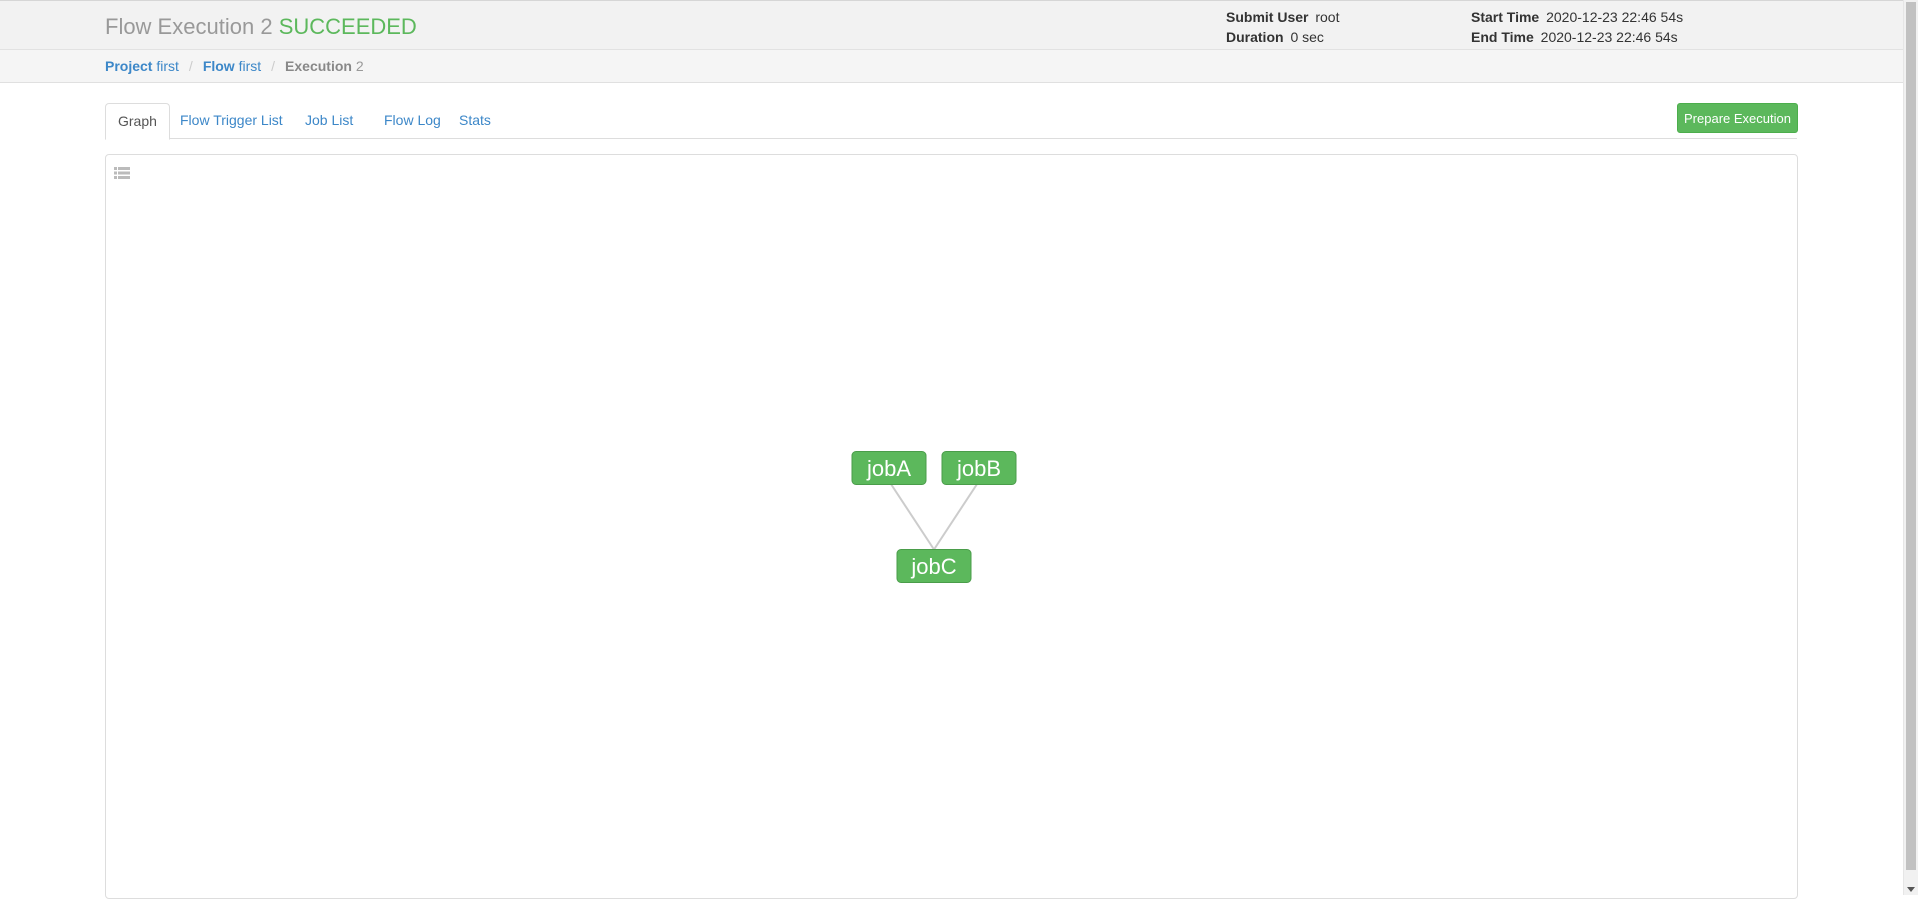 The width and height of the screenshot is (1918, 899). Describe the element at coordinates (1267, 17) in the screenshot. I see `submit-user-label: Submit User` at that location.